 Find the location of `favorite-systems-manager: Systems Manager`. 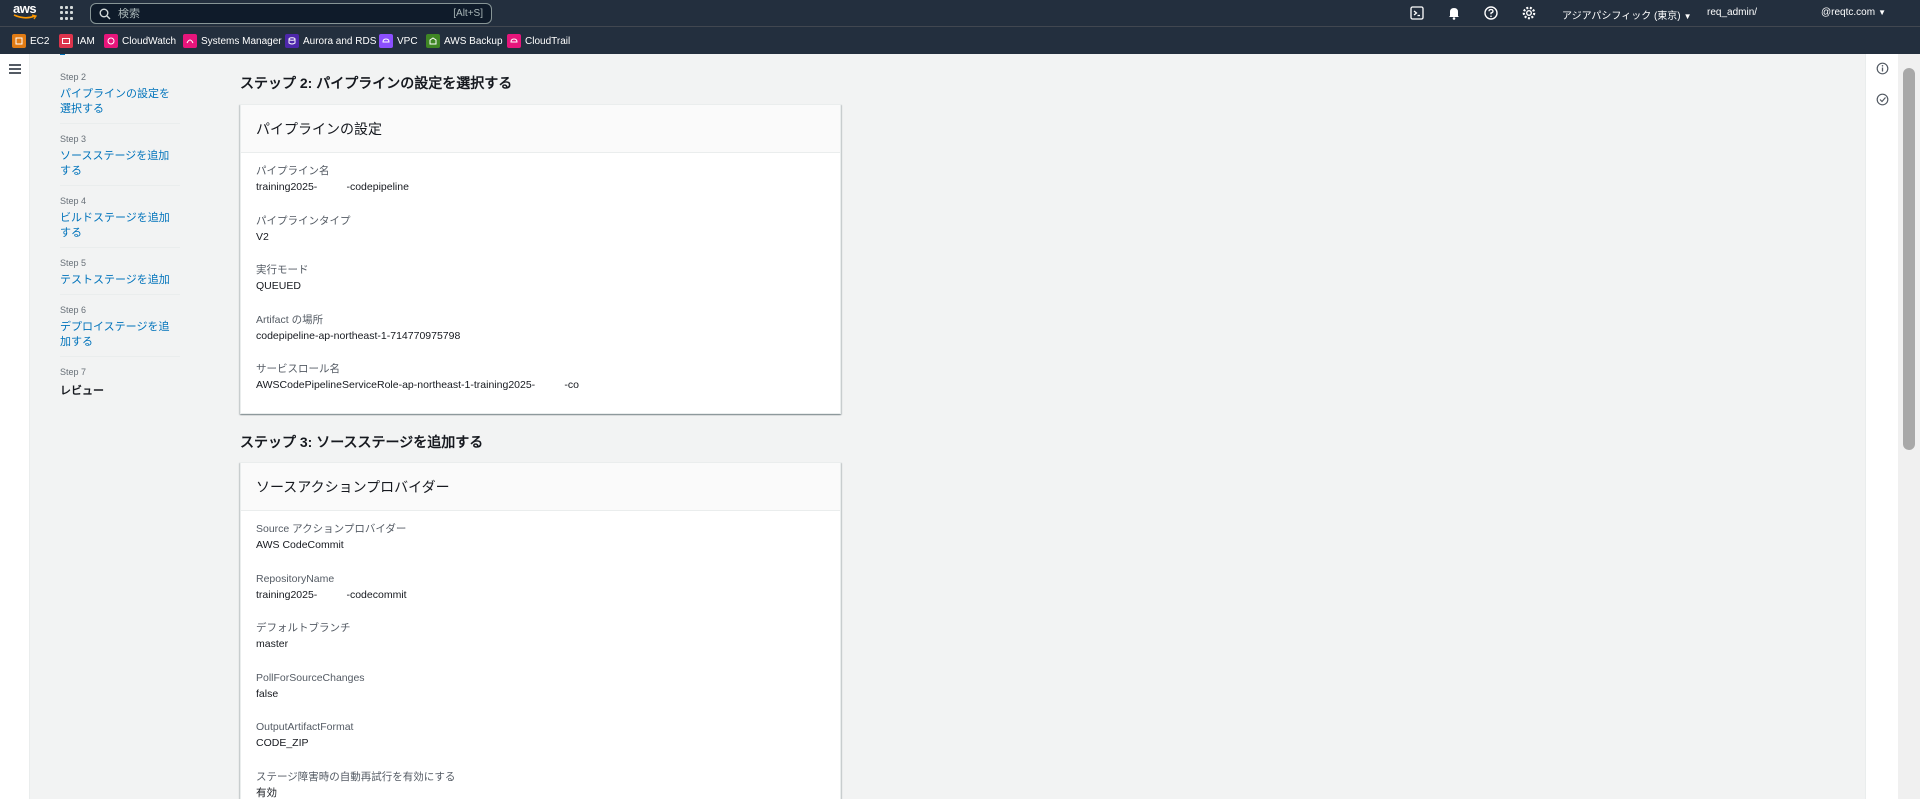

favorite-systems-manager: Systems Manager is located at coordinates (232, 41).